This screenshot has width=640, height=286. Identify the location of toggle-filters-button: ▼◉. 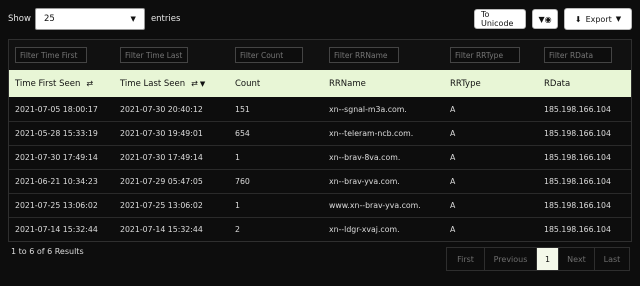
(545, 19).